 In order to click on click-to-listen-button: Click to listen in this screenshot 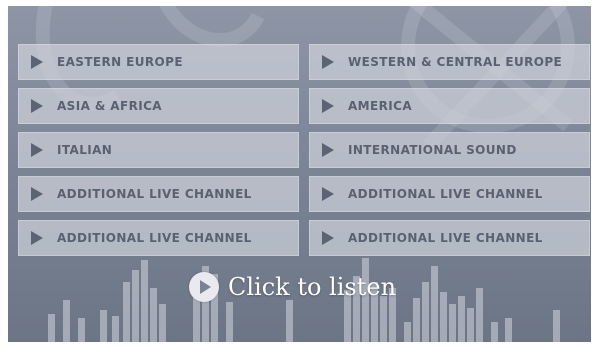, I will do `click(292, 287)`.